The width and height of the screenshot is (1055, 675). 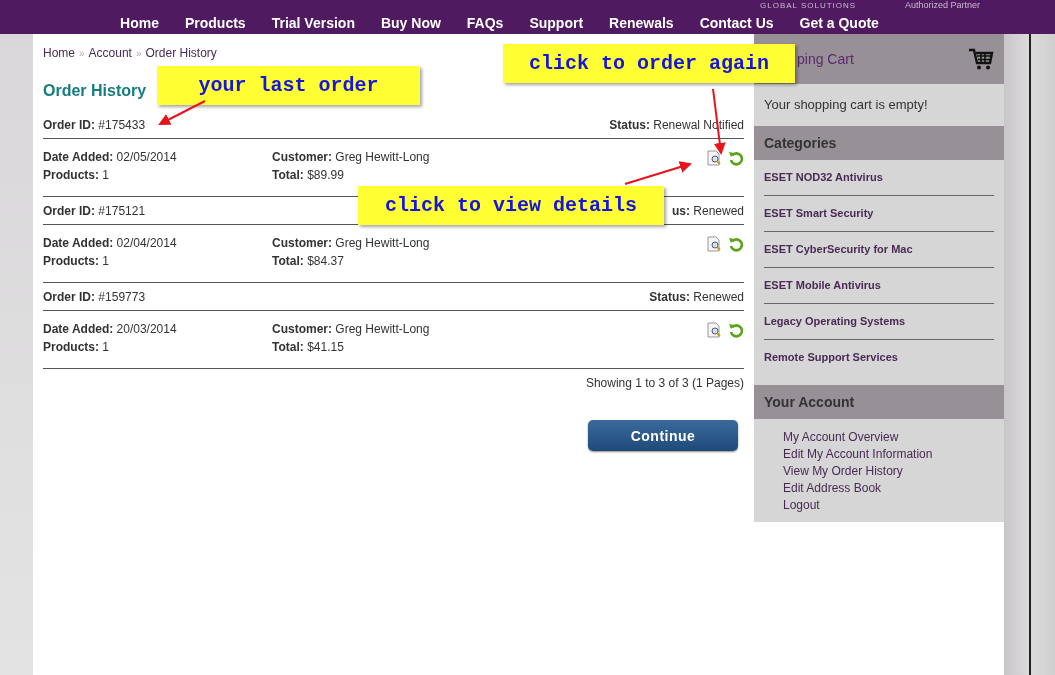 What do you see at coordinates (181, 53) in the screenshot?
I see `breadcrumb-item: Order History` at bounding box center [181, 53].